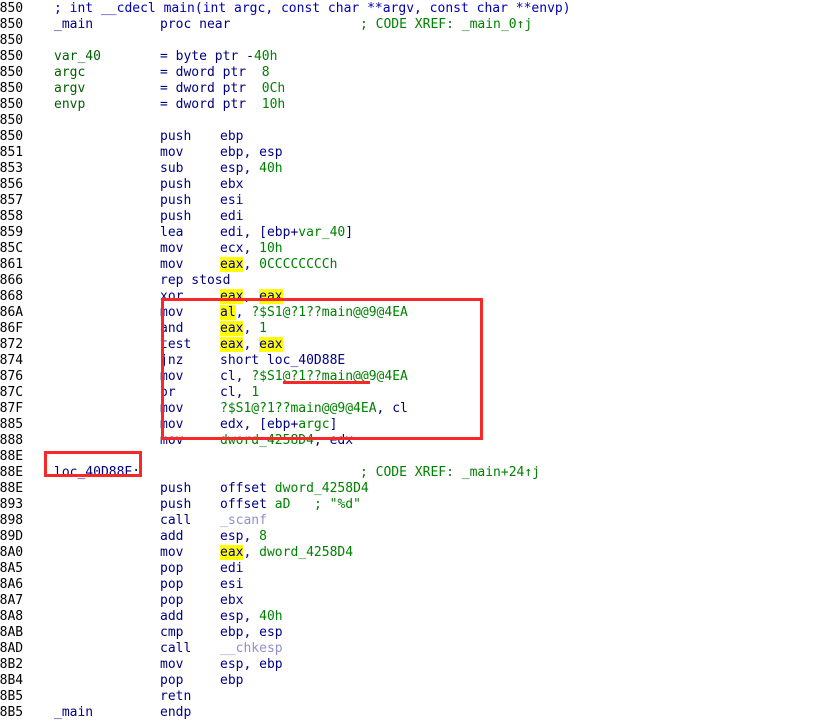 This screenshot has height=723, width=813. I want to click on register: ebx, so click(232, 184).